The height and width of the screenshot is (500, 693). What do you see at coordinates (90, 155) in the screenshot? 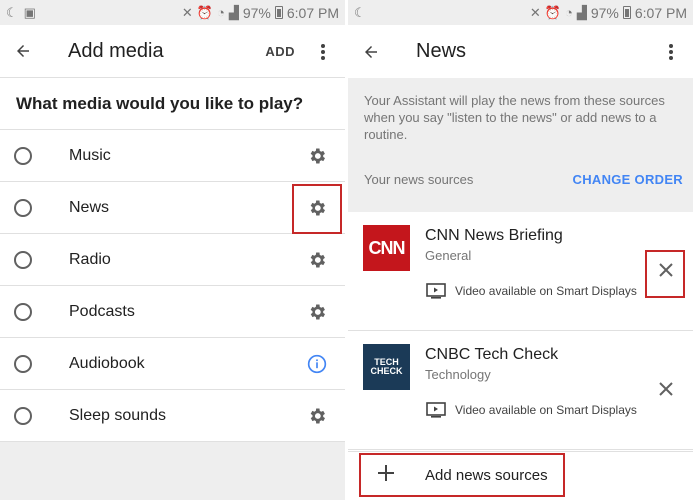
I see `media-label: Music` at bounding box center [90, 155].